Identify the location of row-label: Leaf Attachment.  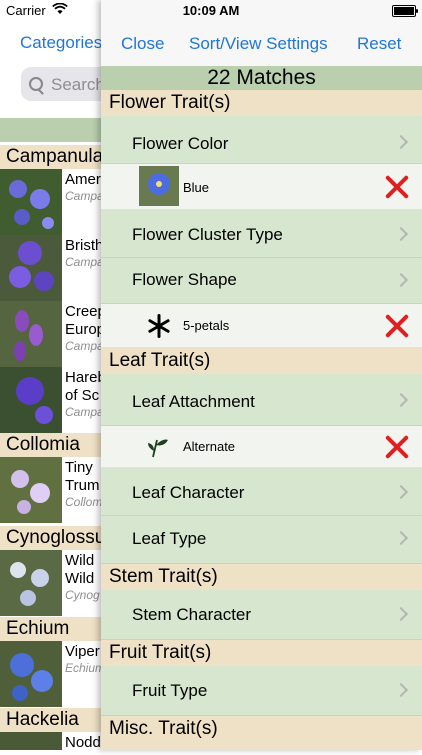
(193, 401).